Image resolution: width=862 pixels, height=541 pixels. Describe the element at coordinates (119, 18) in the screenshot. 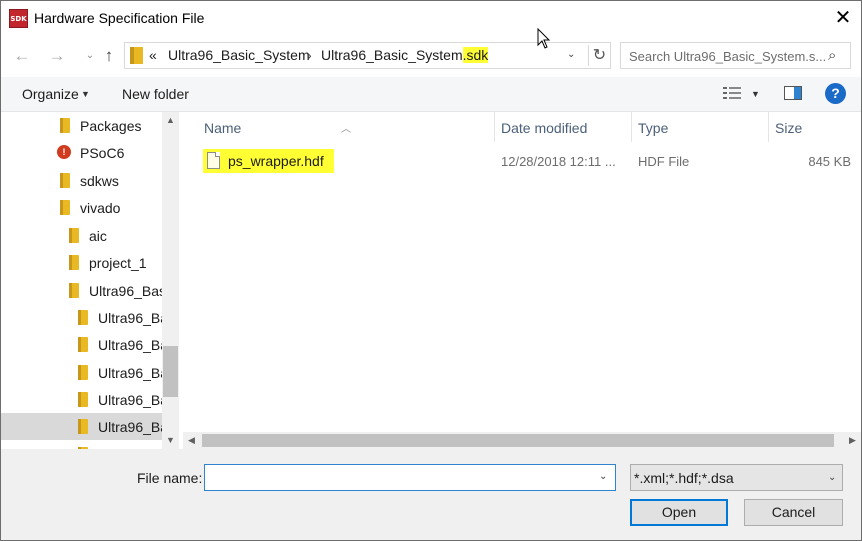

I see `window-title: Hardware Specification File` at that location.